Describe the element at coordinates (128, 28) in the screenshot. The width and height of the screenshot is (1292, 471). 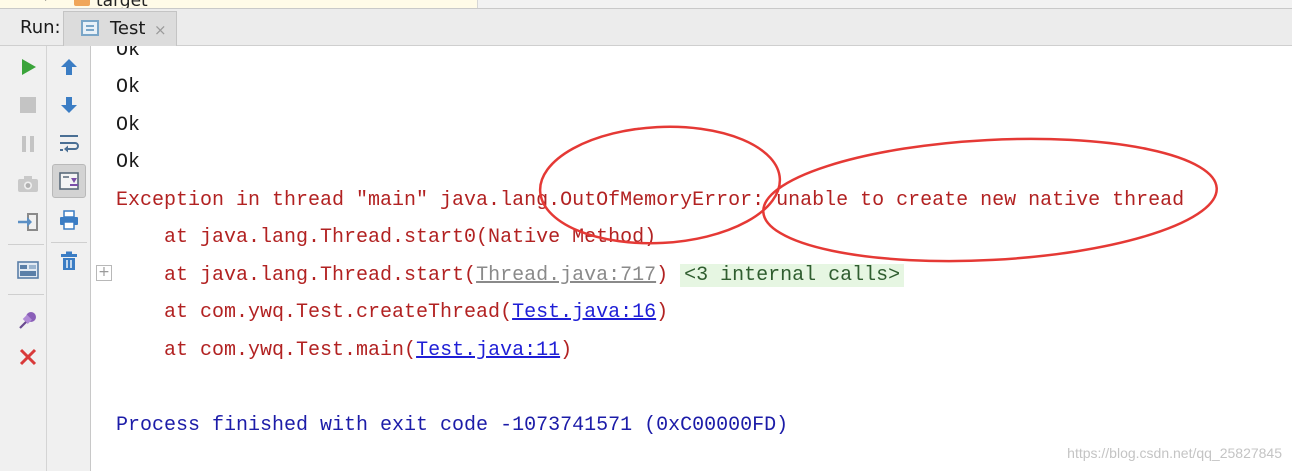
I see `tab-label: Test` at that location.